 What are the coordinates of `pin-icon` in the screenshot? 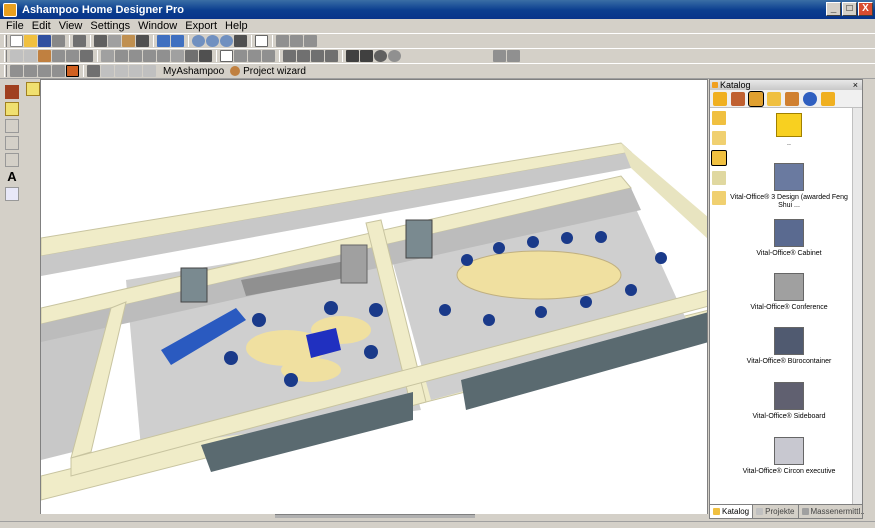 It's located at (715, 85).